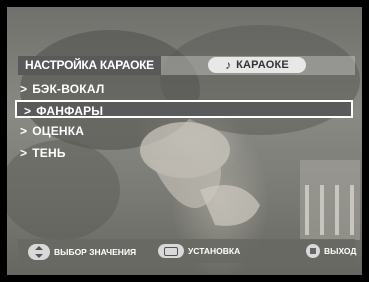 The height and width of the screenshot is (282, 369). Describe the element at coordinates (39, 252) in the screenshot. I see `up-down-arrows-icon` at that location.